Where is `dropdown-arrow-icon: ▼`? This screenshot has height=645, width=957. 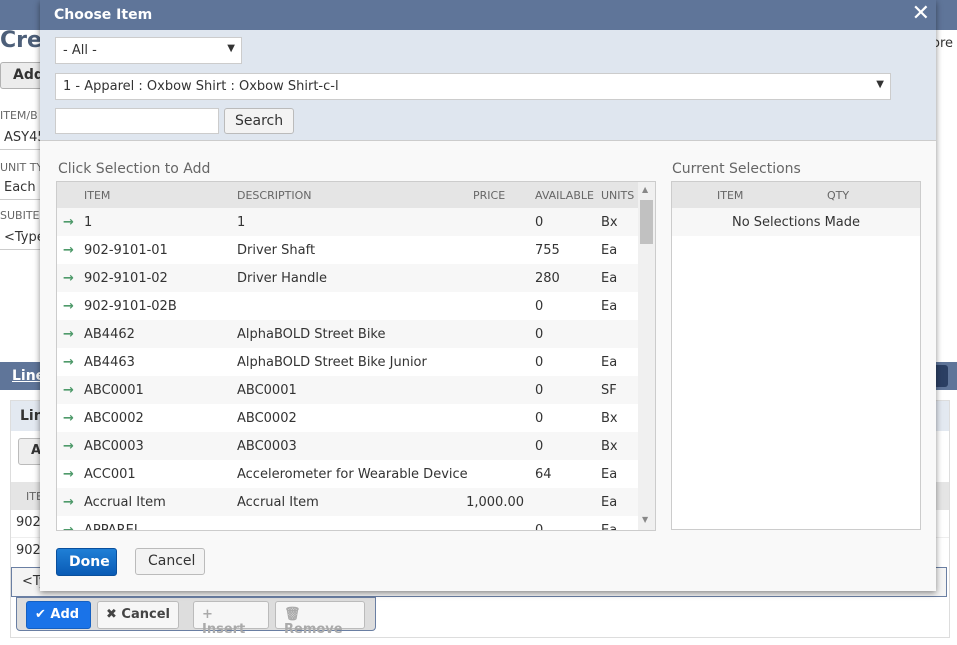
dropdown-arrow-icon: ▼ is located at coordinates (880, 84).